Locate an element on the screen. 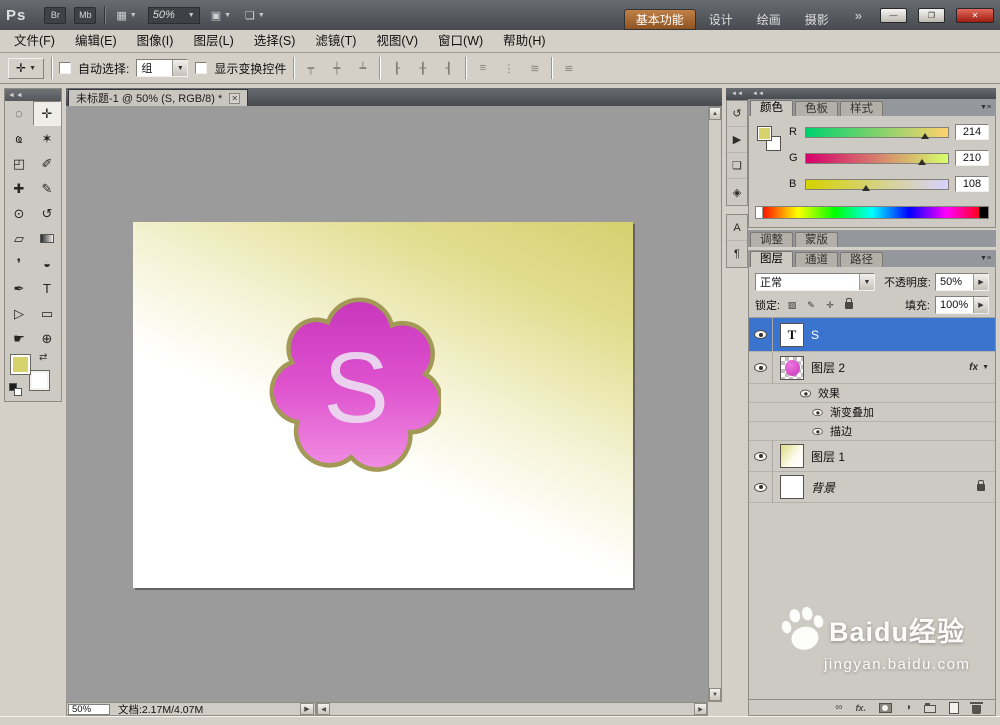 Image resolution: width=1000 pixels, height=725 pixels. dock-collapse-header: ◄◄ is located at coordinates (737, 94).